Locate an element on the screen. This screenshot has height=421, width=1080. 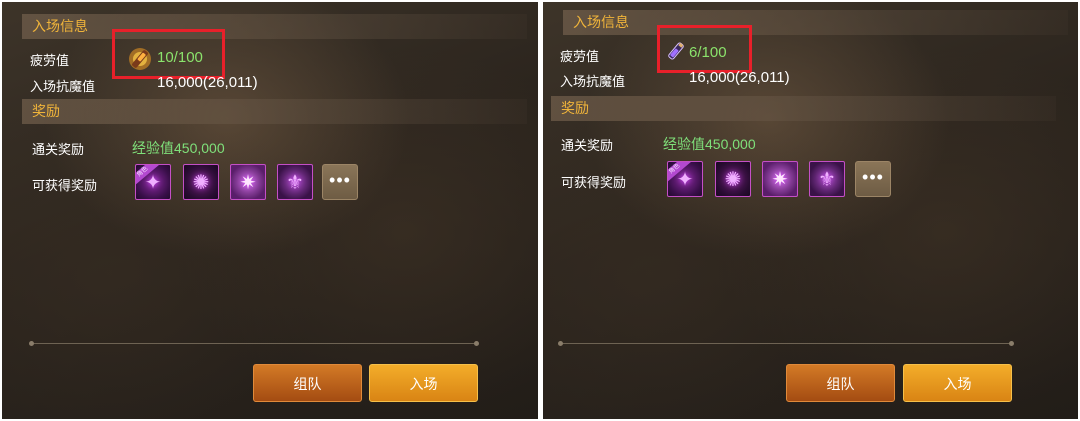
fatigue-value: 6/100 is located at coordinates (708, 52).